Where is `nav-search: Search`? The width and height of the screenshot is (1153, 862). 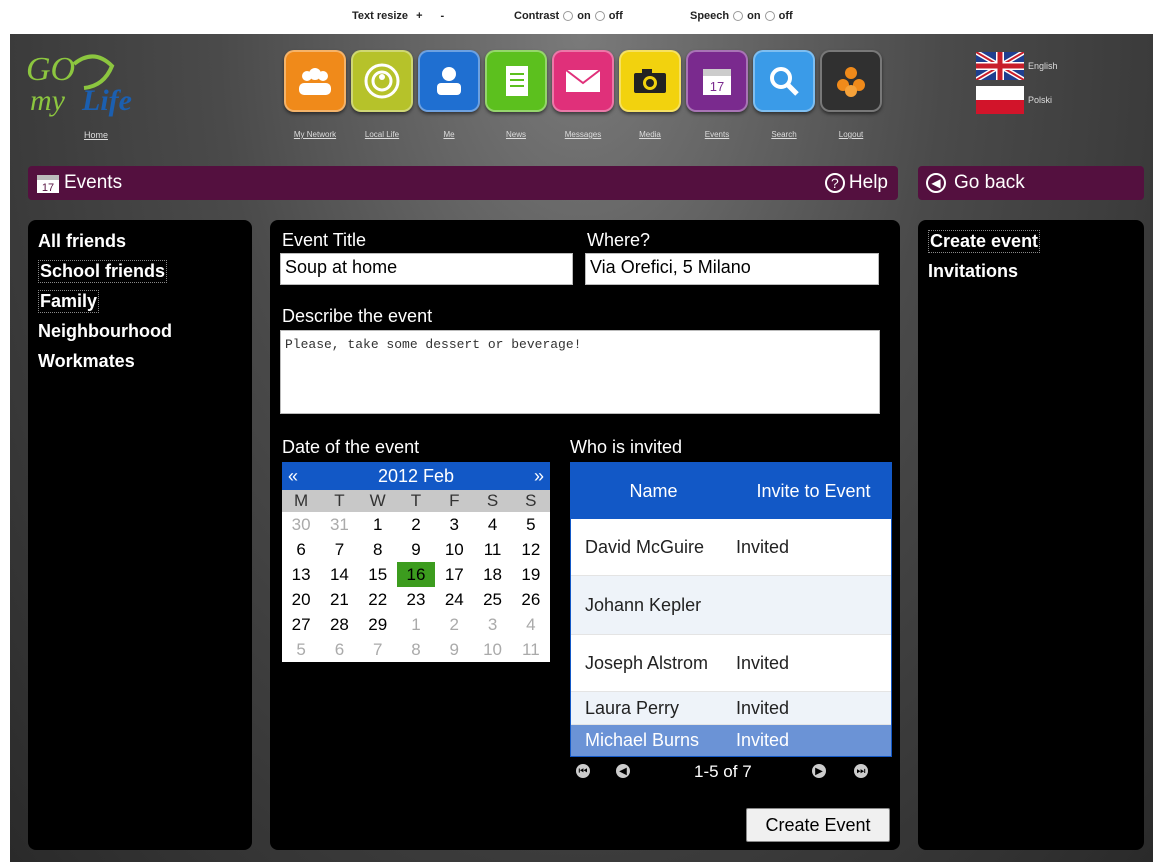
nav-search: Search is located at coordinates (784, 94).